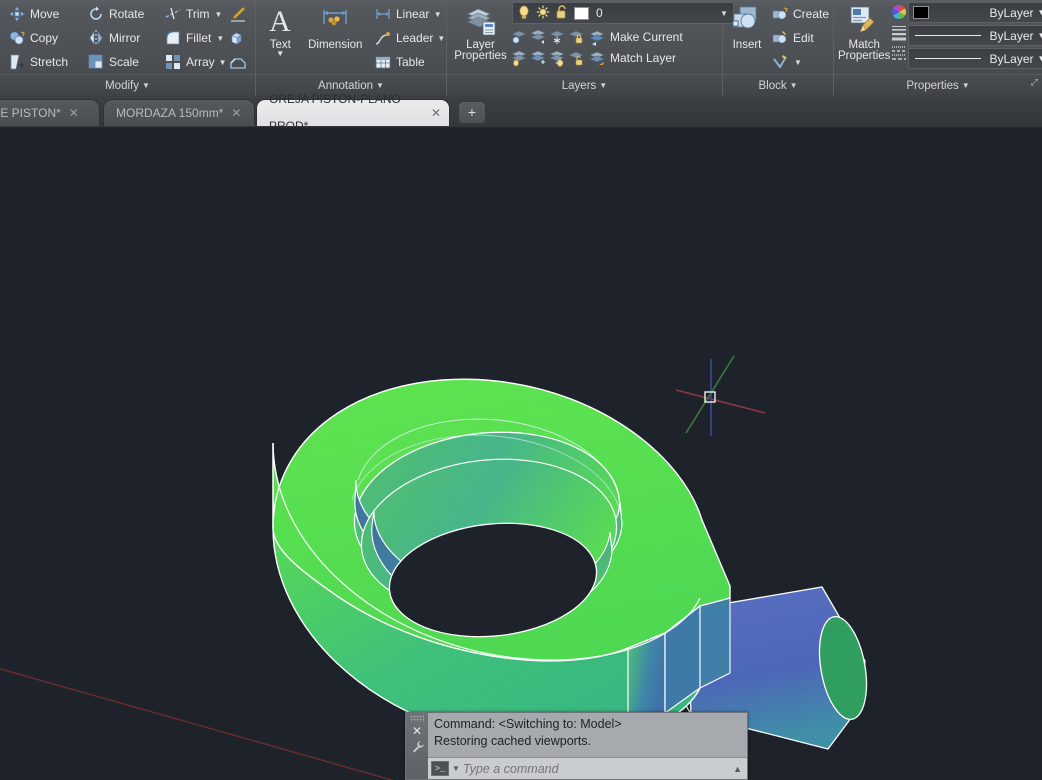  Describe the element at coordinates (17, 62) in the screenshot. I see `stretch-icon` at that location.